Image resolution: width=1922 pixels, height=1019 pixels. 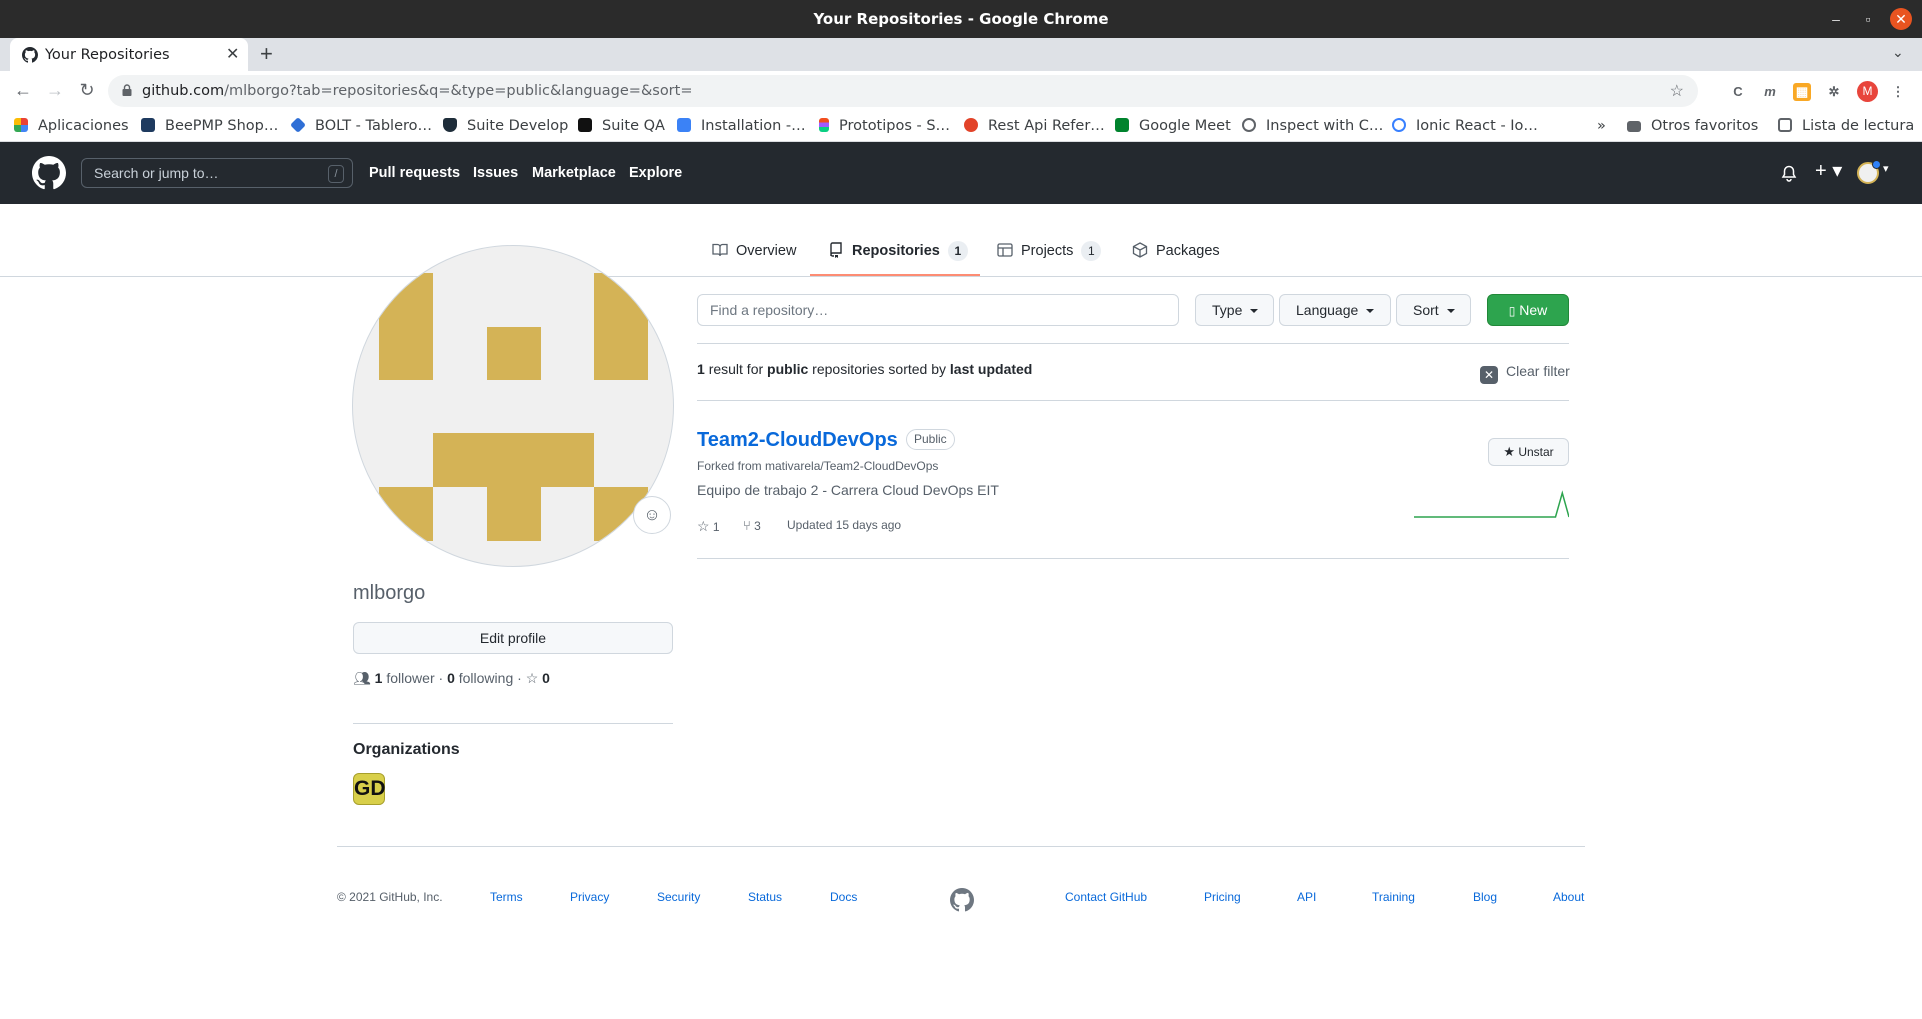 What do you see at coordinates (1802, 92) in the screenshot?
I see `extension-grid-icon: ▦` at bounding box center [1802, 92].